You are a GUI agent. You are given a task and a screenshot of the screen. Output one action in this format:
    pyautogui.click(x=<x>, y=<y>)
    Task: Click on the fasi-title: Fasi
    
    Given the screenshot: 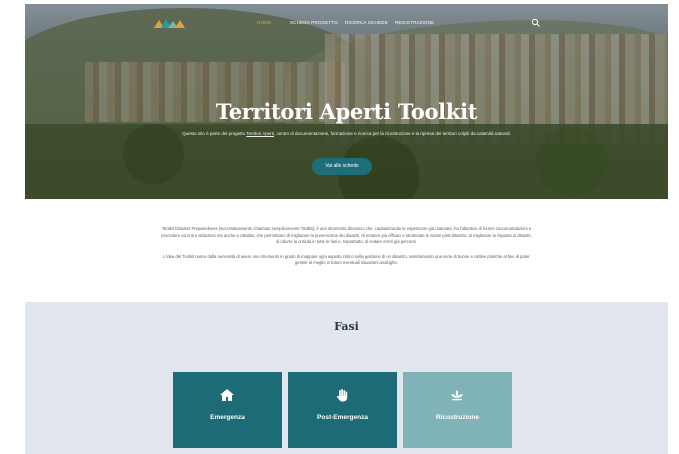 What is the action you would take?
    pyautogui.click(x=346, y=326)
    